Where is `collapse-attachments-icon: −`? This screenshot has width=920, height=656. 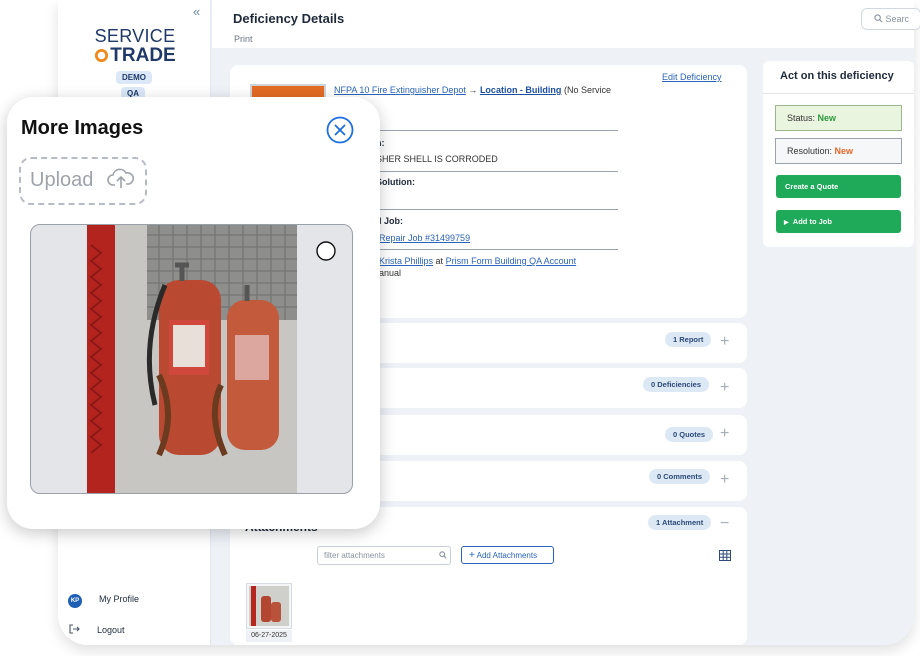 collapse-attachments-icon: − is located at coordinates (724, 524).